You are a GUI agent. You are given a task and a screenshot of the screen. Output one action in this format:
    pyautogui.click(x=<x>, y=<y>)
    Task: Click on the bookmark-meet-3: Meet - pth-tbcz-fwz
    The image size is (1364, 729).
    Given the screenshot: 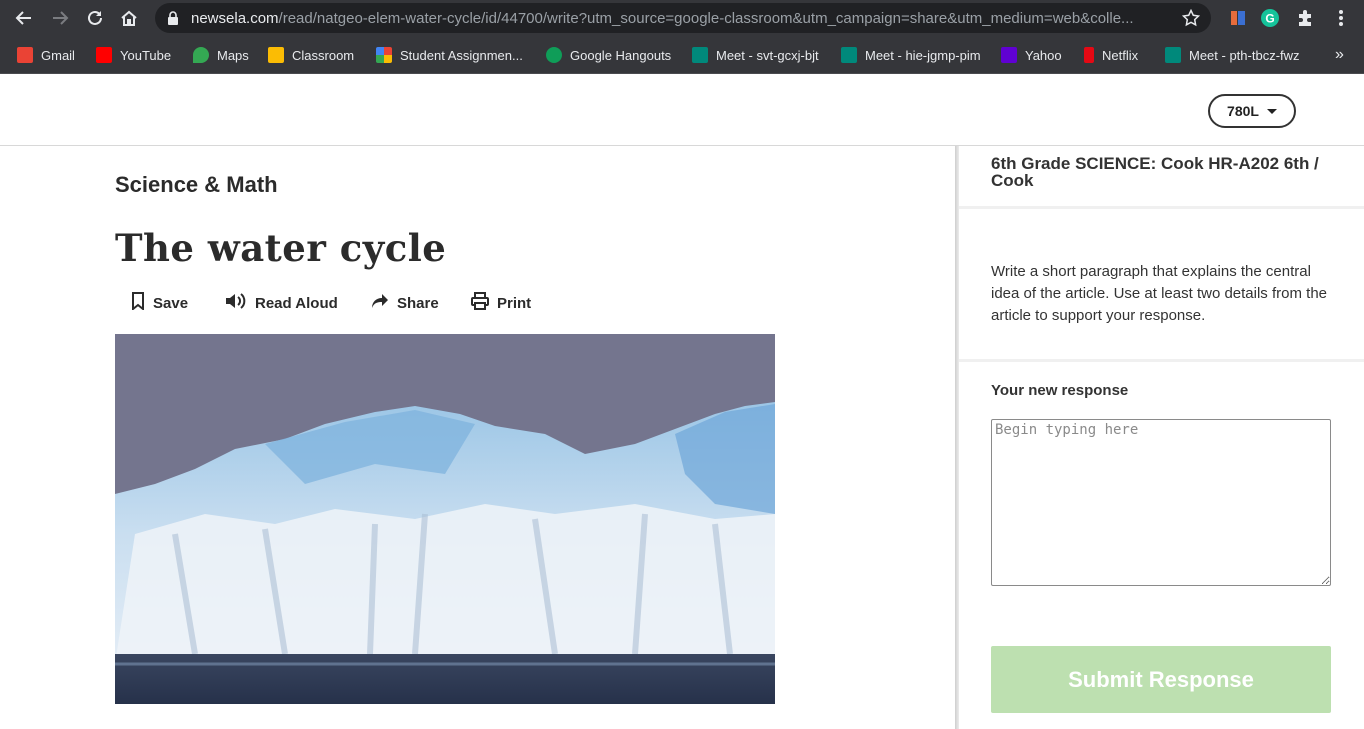 What is the action you would take?
    pyautogui.click(x=1232, y=55)
    